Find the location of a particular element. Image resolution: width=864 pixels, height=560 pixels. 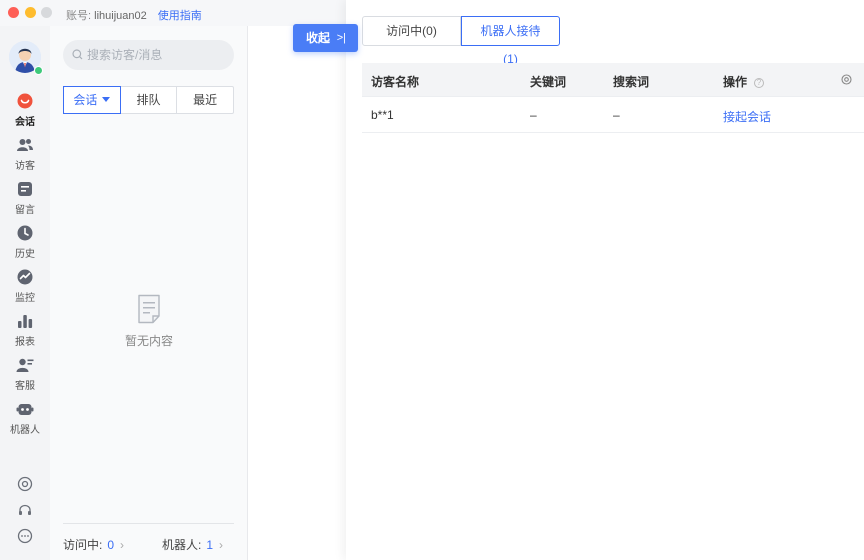

search-icon is located at coordinates (77, 54).